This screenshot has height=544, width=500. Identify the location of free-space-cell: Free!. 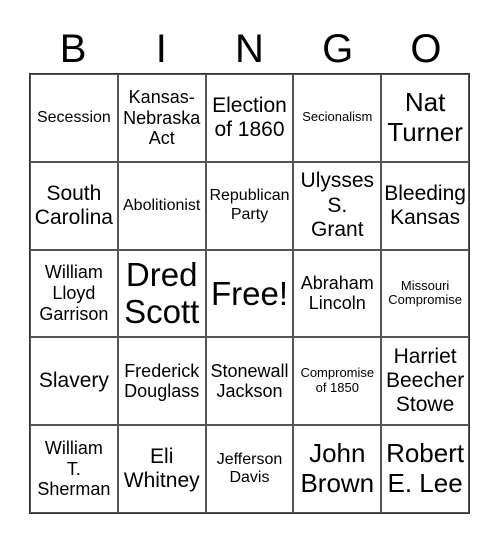
(249, 293).